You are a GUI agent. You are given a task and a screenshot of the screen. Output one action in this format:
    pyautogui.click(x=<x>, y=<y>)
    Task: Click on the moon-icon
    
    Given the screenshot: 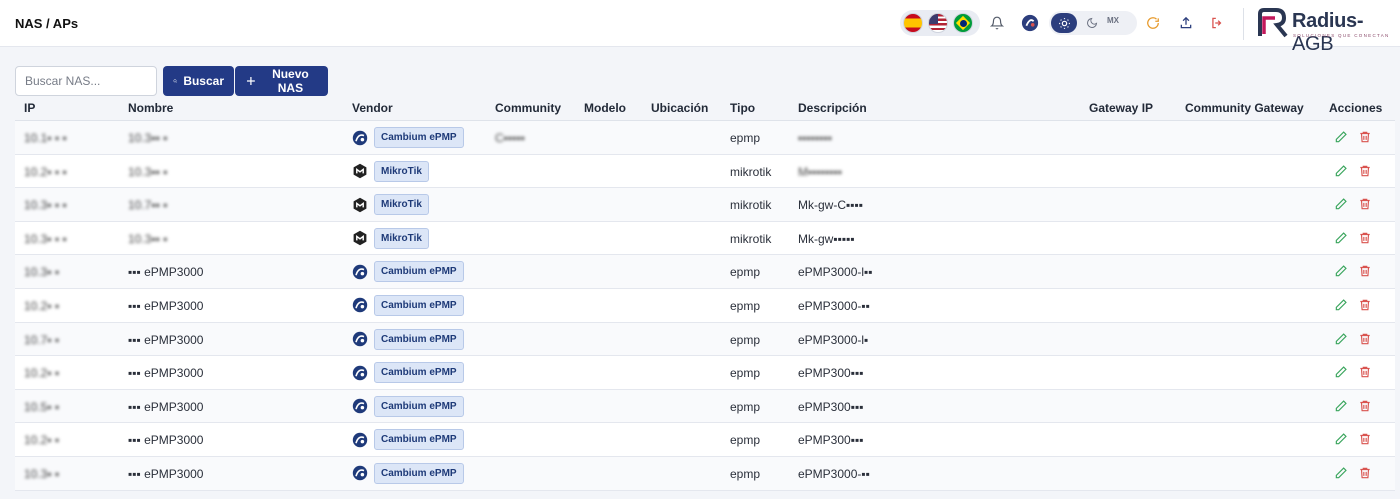 What is the action you would take?
    pyautogui.click(x=1092, y=23)
    